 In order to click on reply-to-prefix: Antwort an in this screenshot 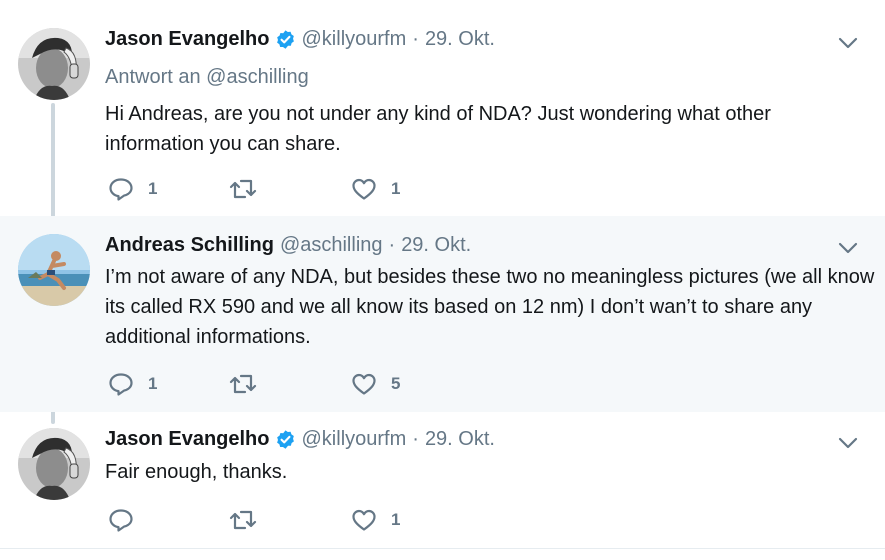, I will do `click(153, 77)`.